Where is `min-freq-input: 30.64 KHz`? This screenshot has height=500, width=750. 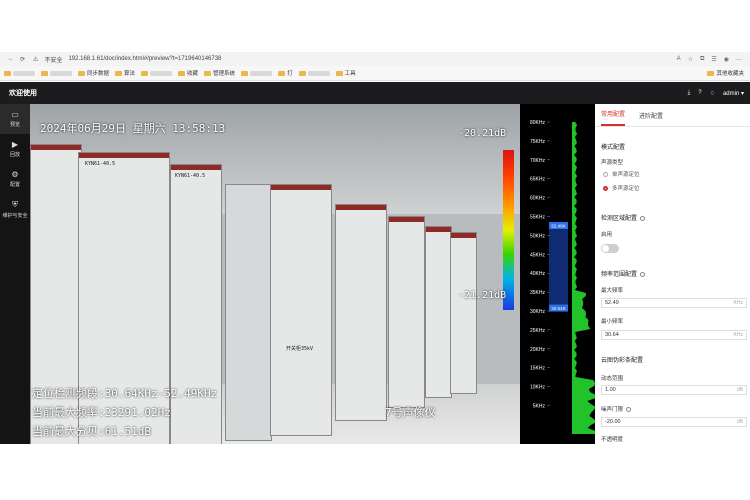 min-freq-input: 30.64 KHz is located at coordinates (674, 335).